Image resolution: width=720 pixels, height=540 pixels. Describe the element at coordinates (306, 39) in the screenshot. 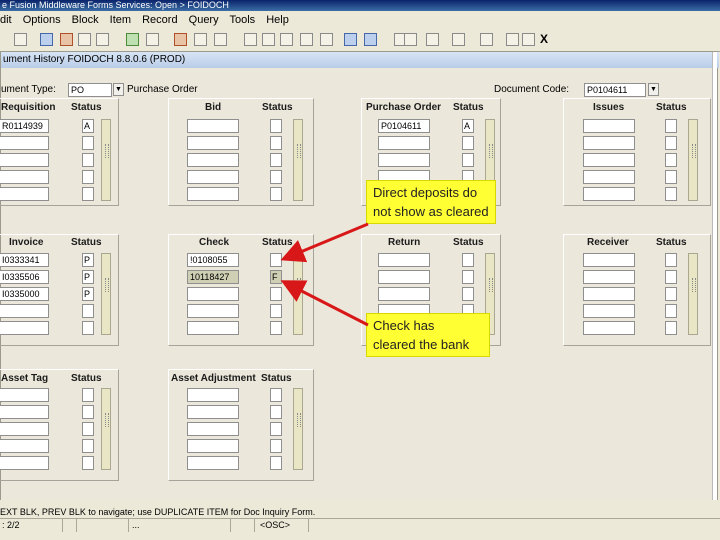

I see `last-record-icon` at that location.